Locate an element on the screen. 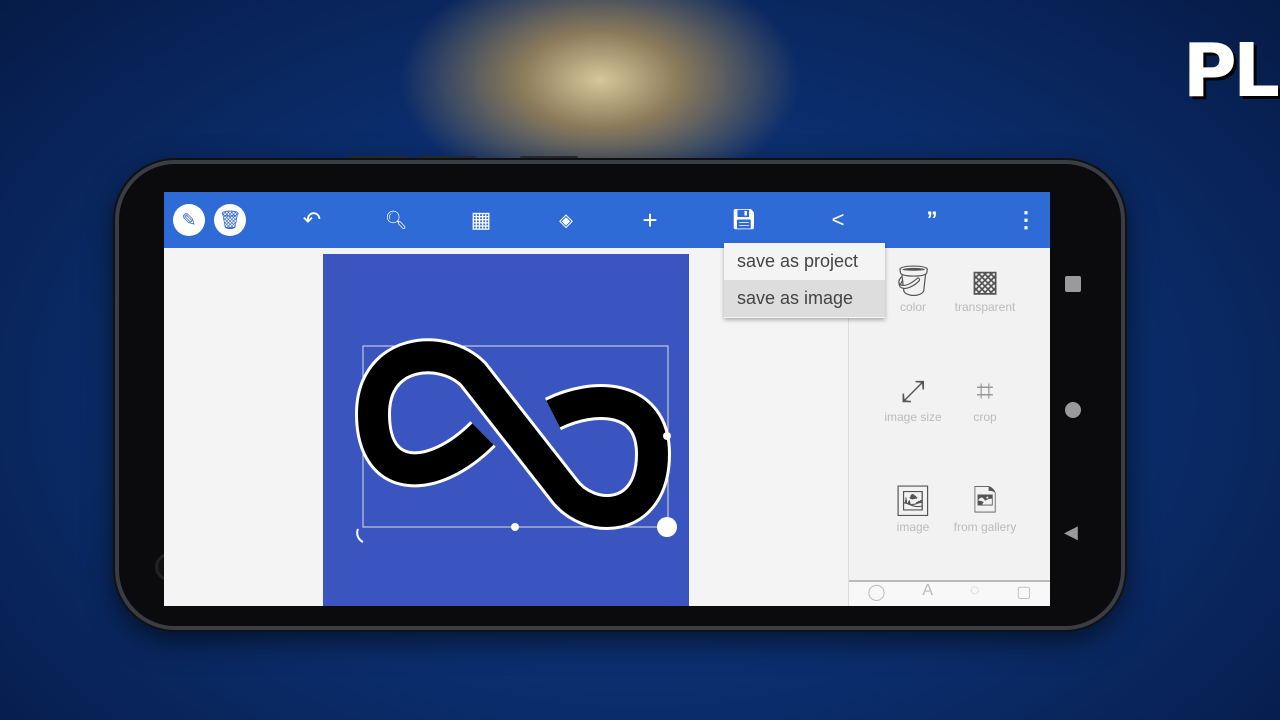  drawing-canvas is located at coordinates (506, 430).